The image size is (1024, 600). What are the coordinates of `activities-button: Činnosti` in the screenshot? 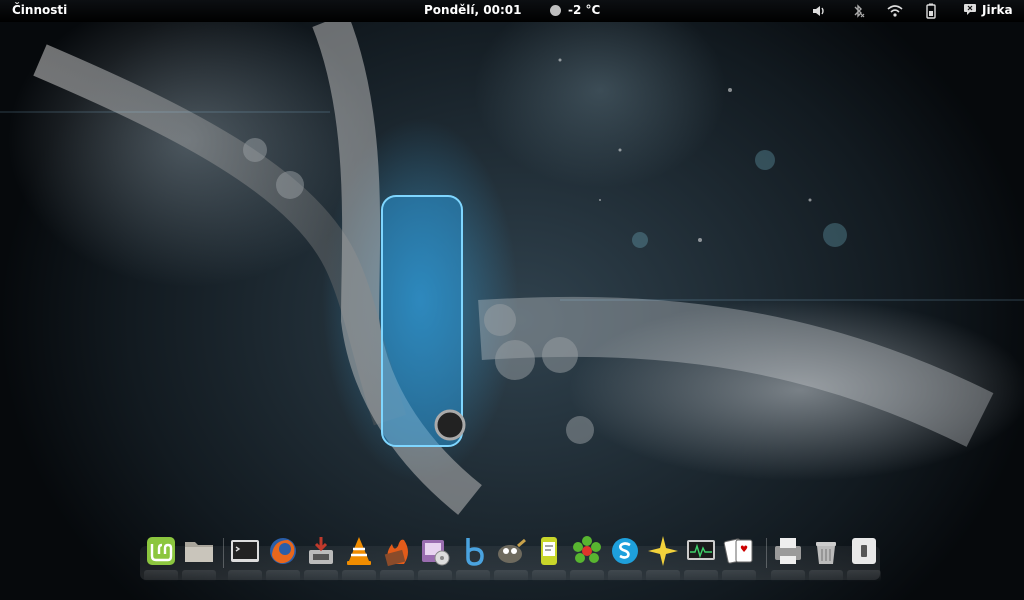 It's located at (39, 10).